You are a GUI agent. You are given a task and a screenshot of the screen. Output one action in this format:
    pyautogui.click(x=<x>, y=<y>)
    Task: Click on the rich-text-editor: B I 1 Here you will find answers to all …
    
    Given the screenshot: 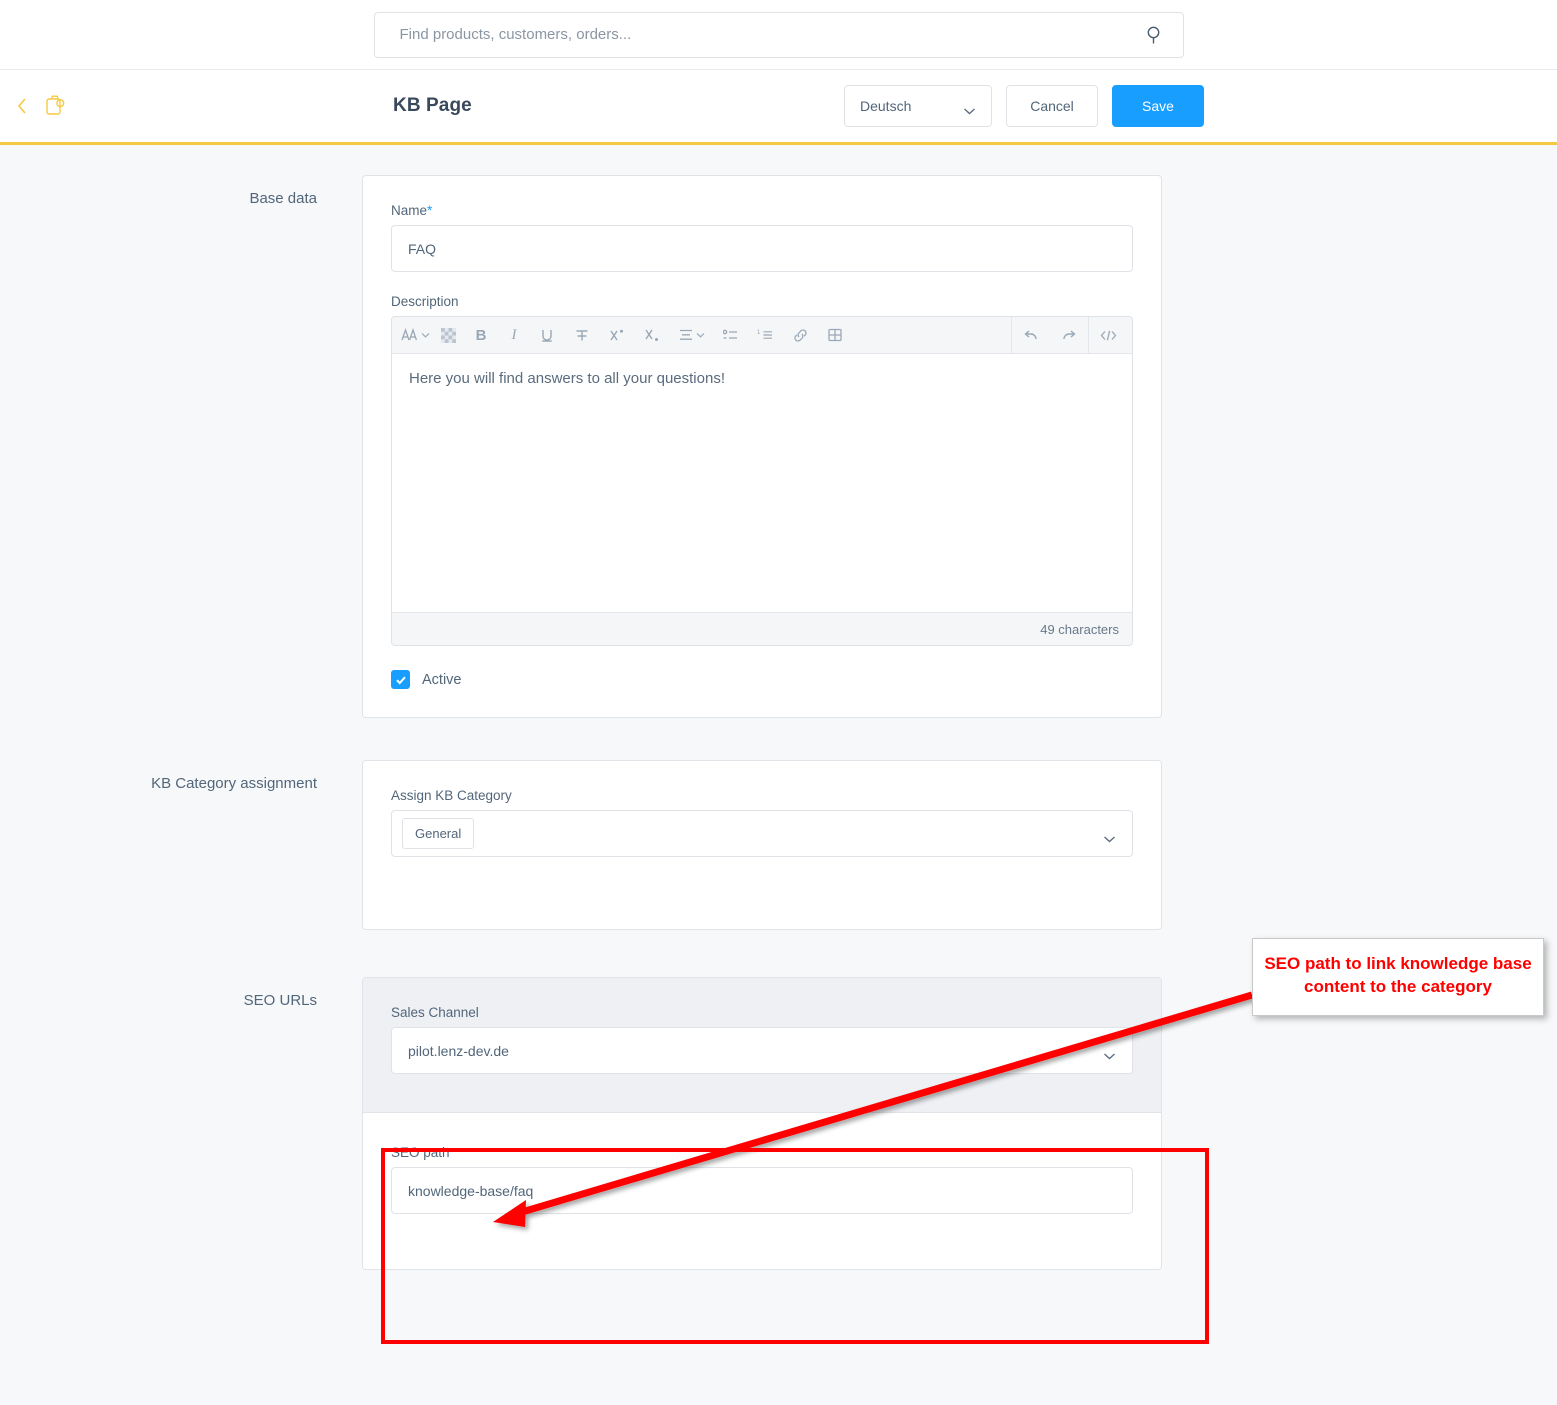 What is the action you would take?
    pyautogui.click(x=762, y=481)
    